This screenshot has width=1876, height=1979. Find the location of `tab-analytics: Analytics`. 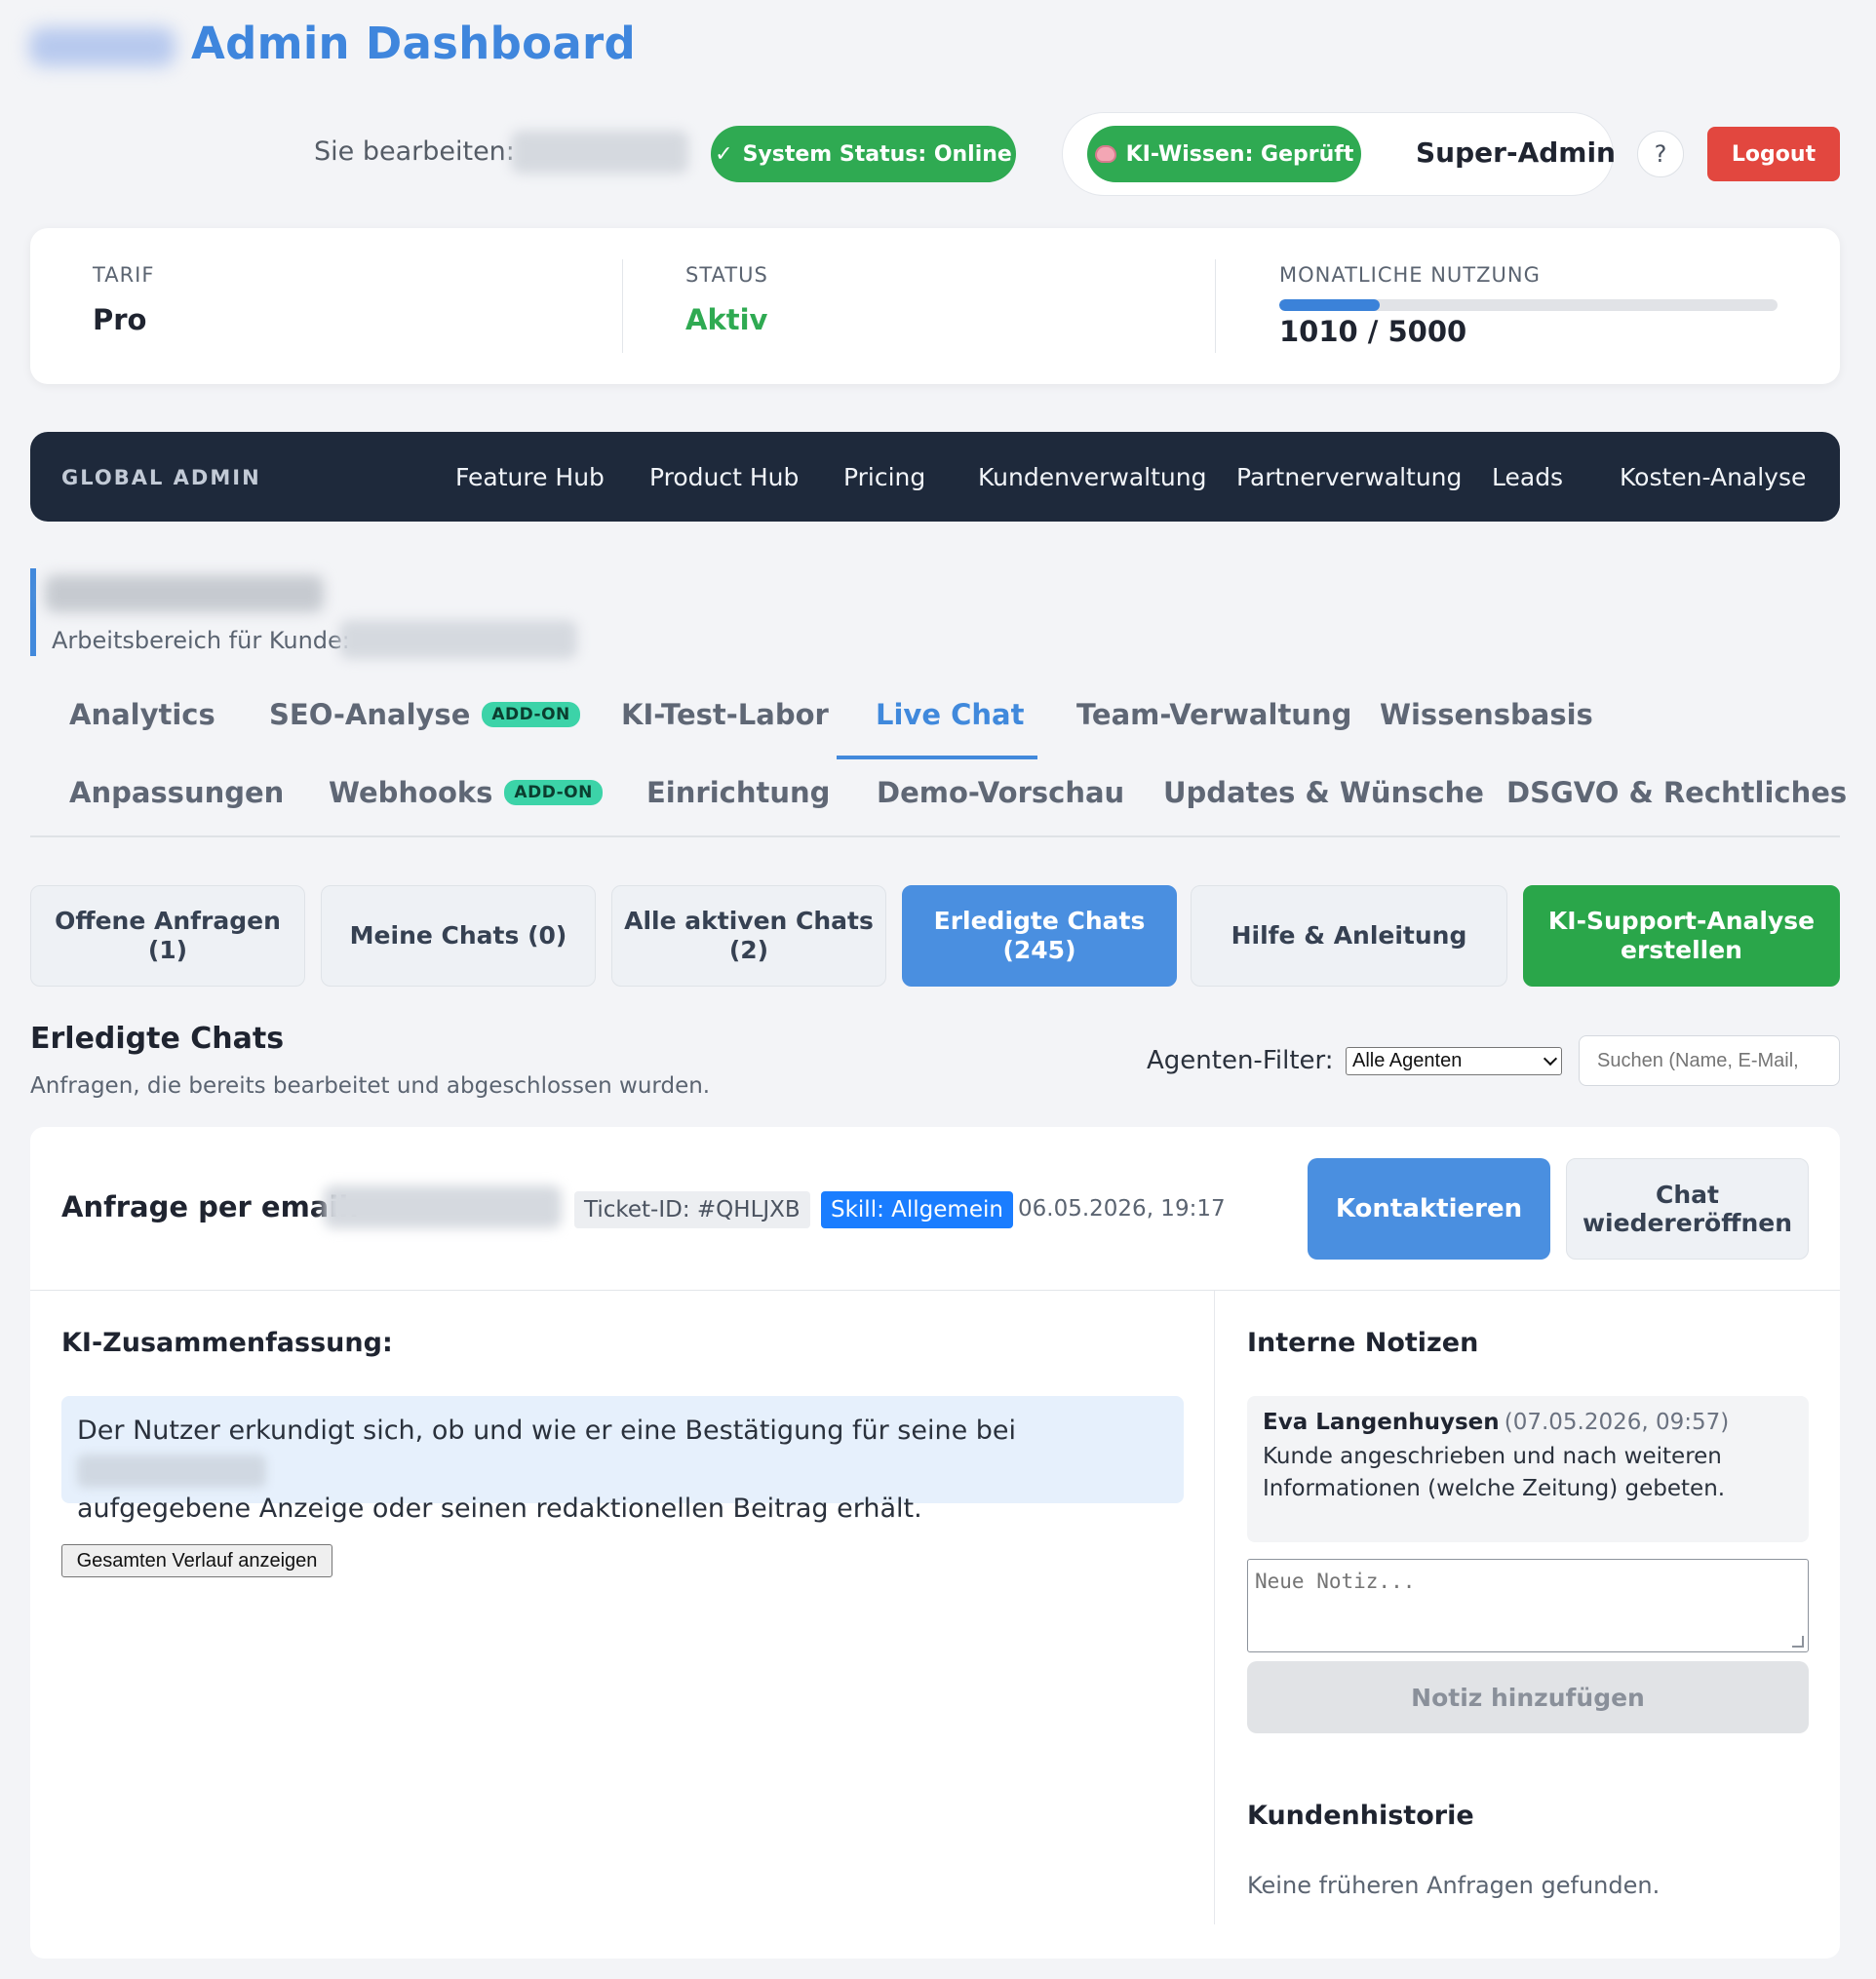

tab-analytics: Analytics is located at coordinates (142, 714).